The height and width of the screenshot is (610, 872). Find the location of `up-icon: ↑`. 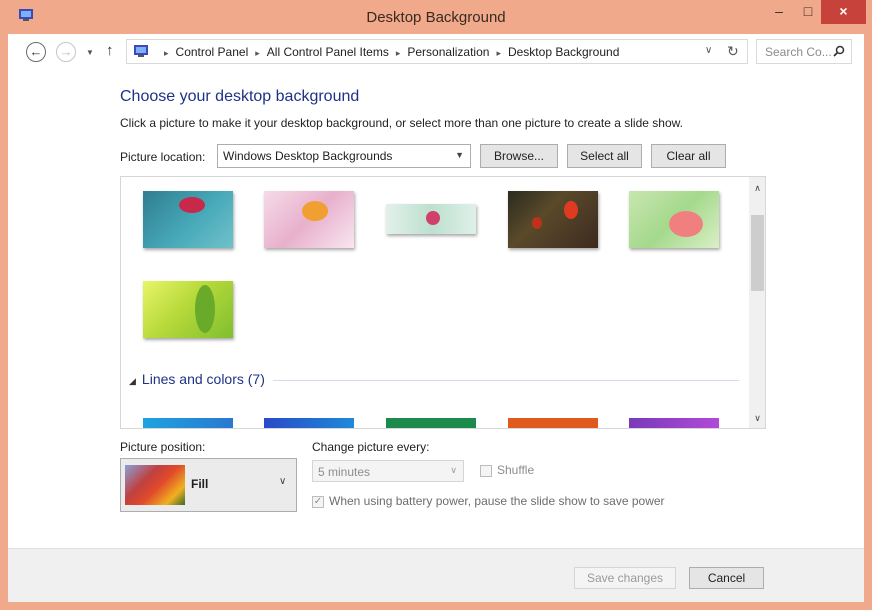

up-icon: ↑ is located at coordinates (110, 50).